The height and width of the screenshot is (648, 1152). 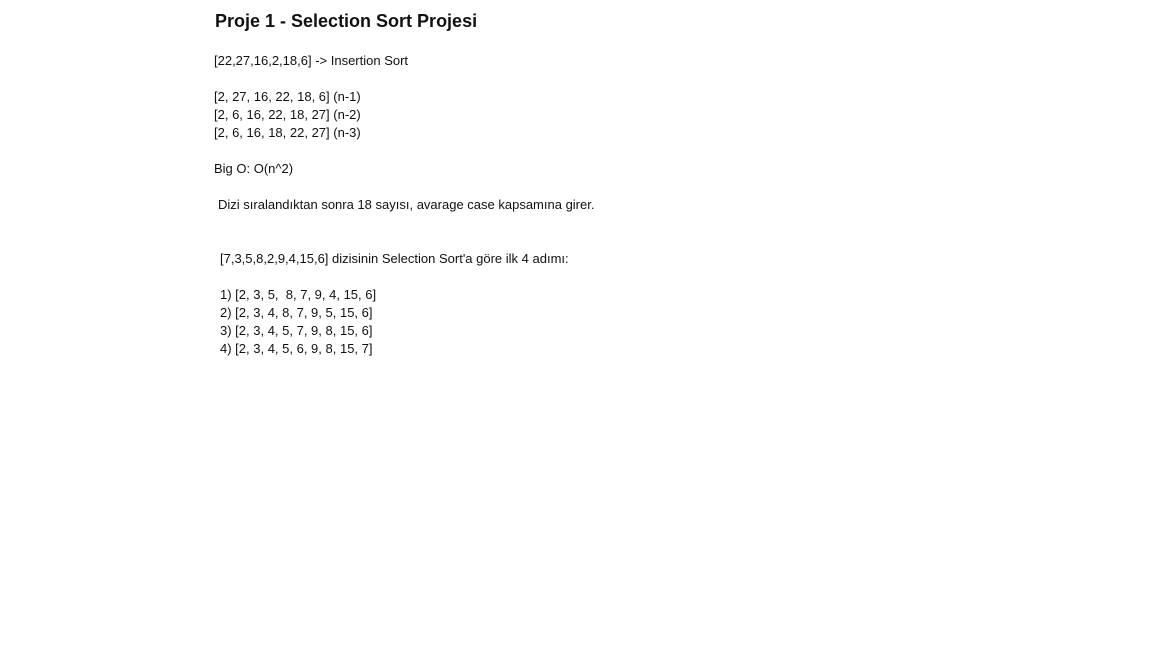 What do you see at coordinates (287, 114) in the screenshot?
I see `insertion-step-2: [2, 6, 16, 22, 18, 27] (n-2)` at bounding box center [287, 114].